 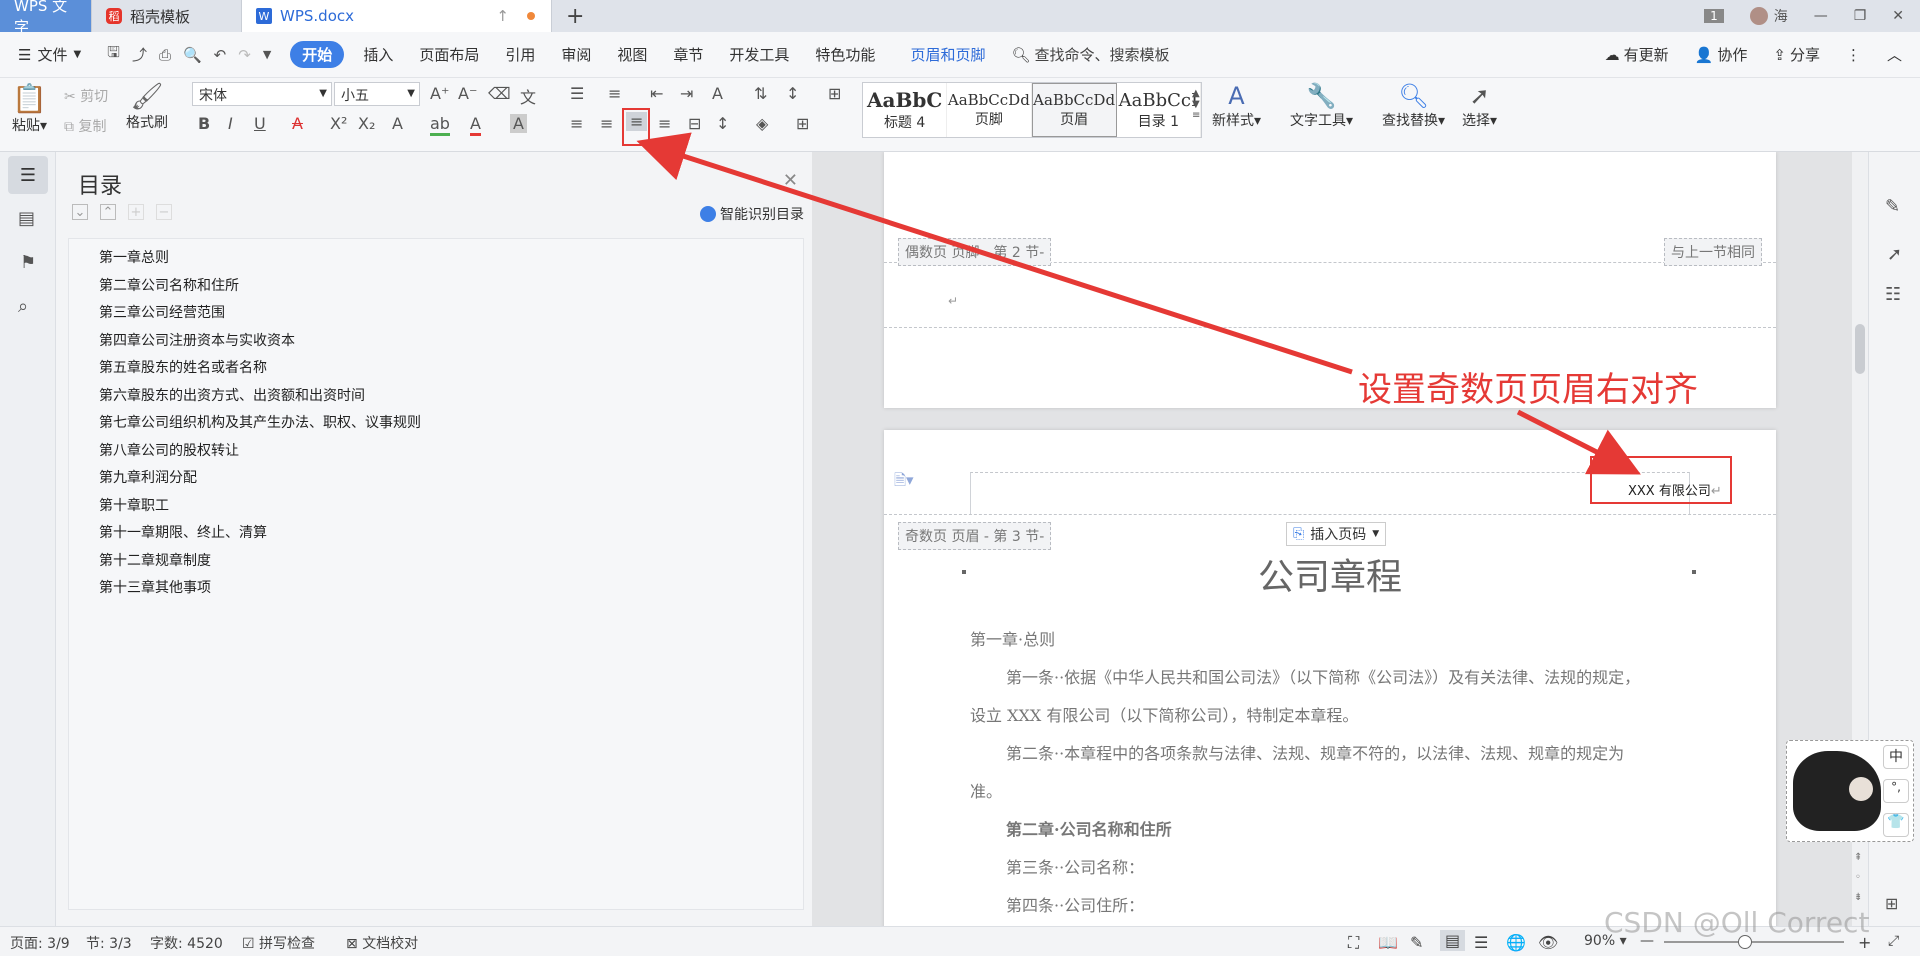 I want to click on paragraph: 设立 XXX 有限公司（以下简称公司），特制定本章程。, so click(x=1164, y=714).